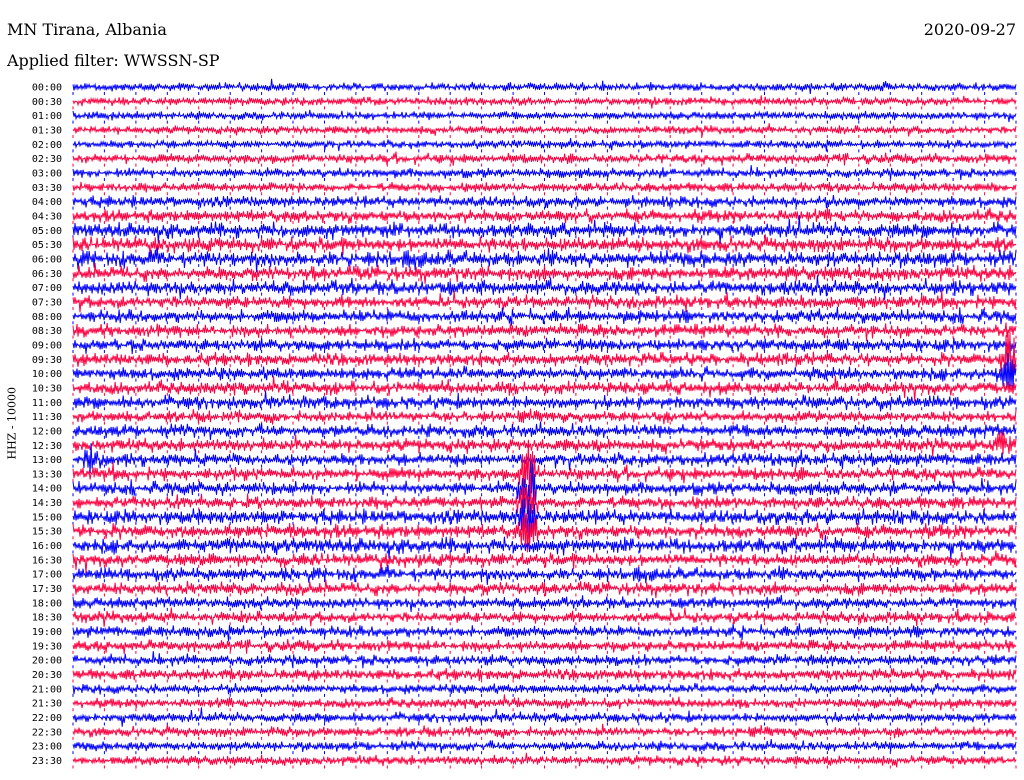  Describe the element at coordinates (47, 274) in the screenshot. I see `time-tick-label: 06:30` at that location.